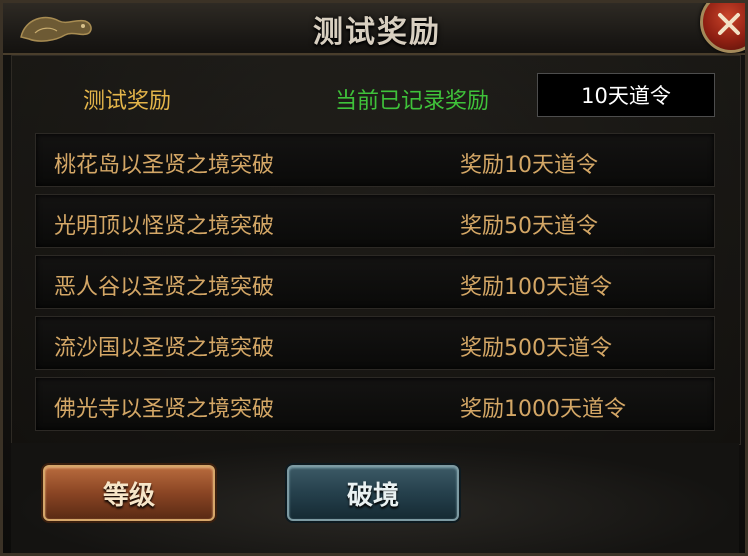 This screenshot has height=556, width=748. Describe the element at coordinates (626, 95) in the screenshot. I see `current-reward-value: 10天道令` at that location.